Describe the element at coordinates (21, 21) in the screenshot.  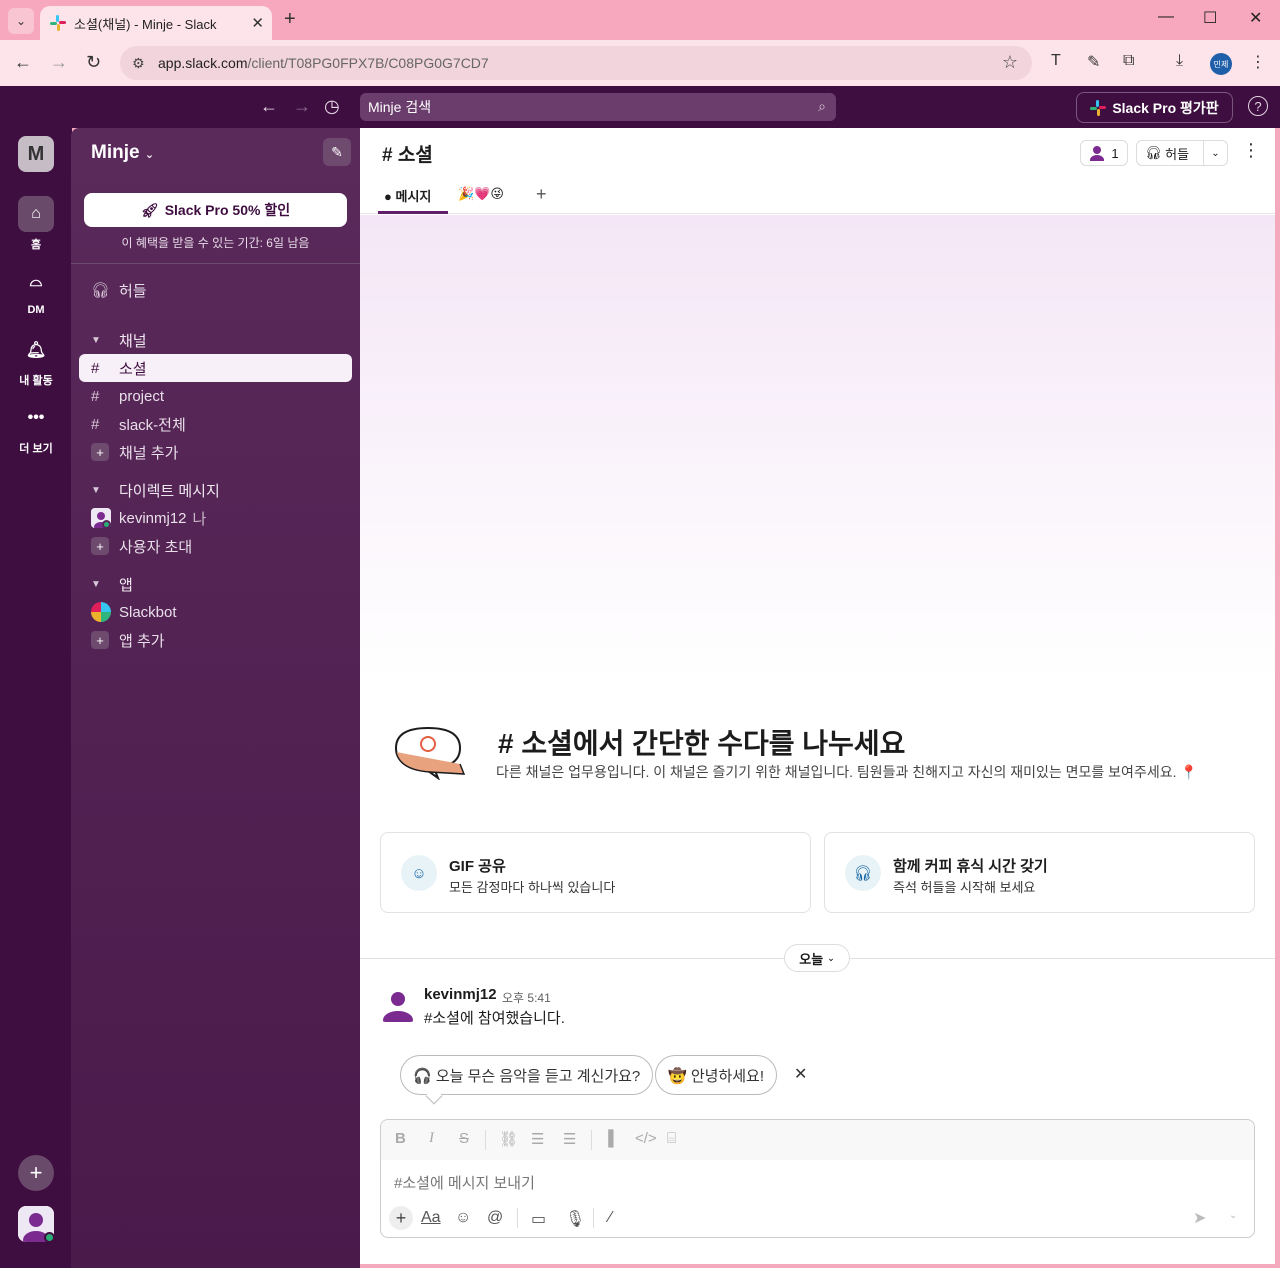
I see `tab-search-button: ⌄` at that location.